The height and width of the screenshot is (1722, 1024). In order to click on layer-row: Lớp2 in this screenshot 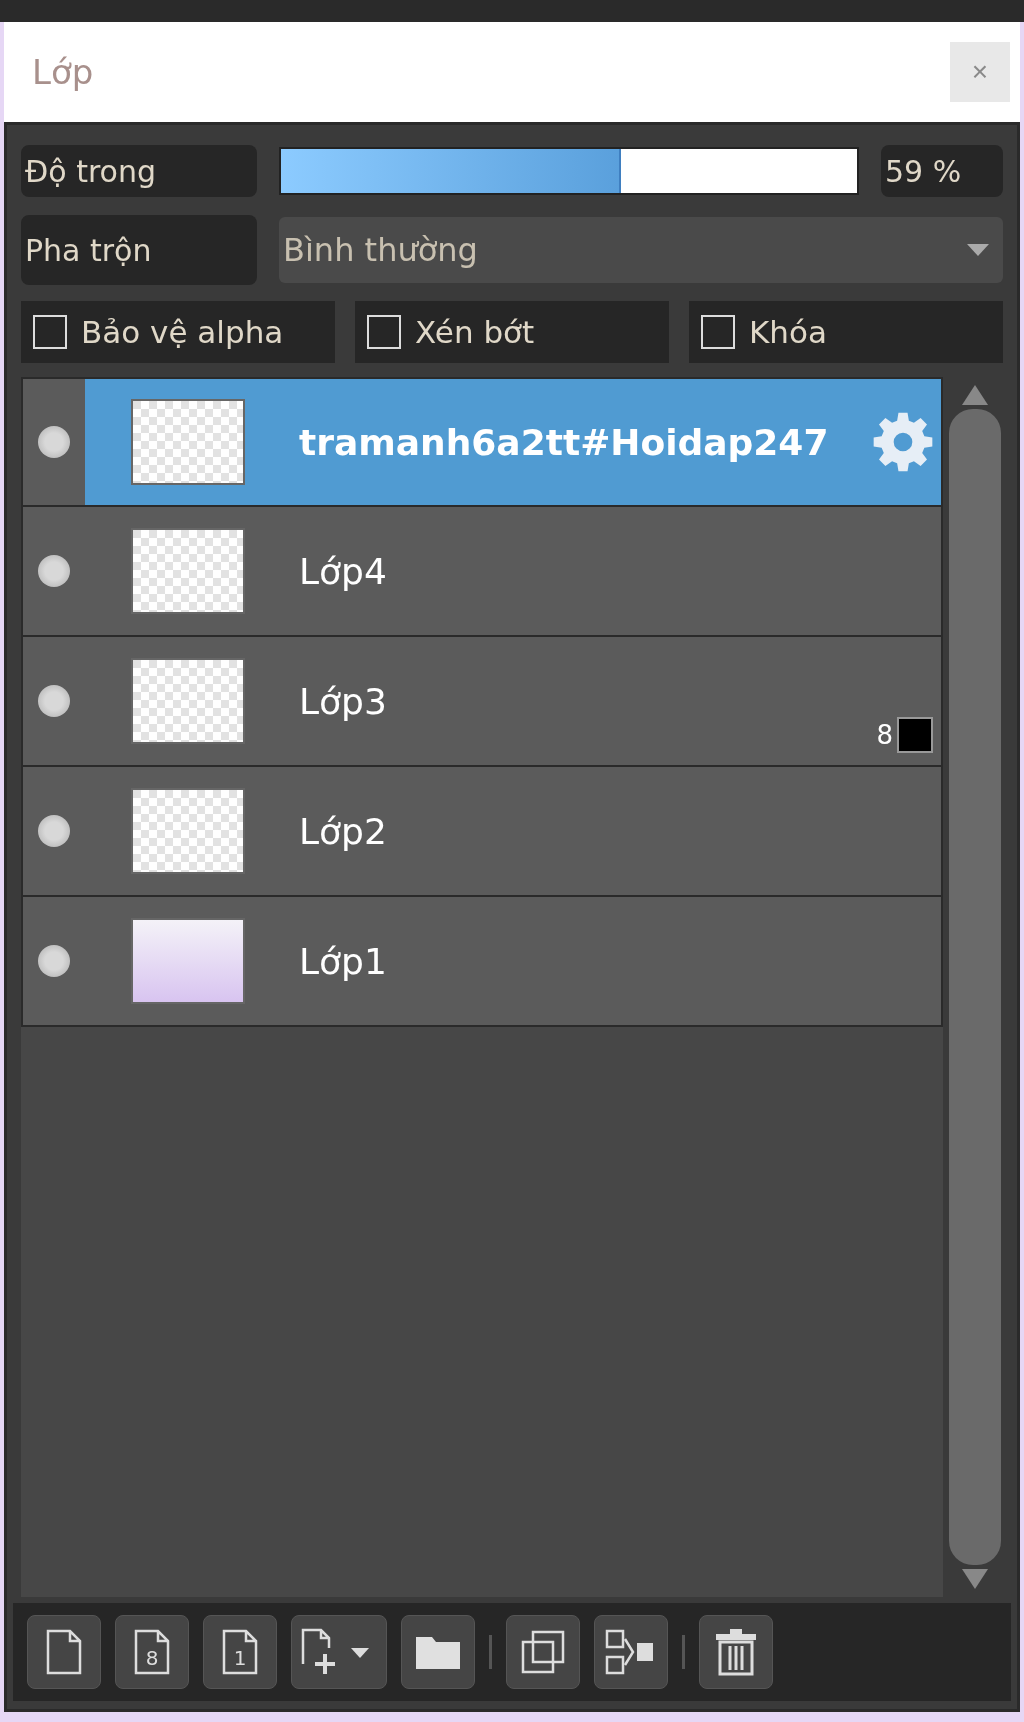, I will do `click(482, 832)`.